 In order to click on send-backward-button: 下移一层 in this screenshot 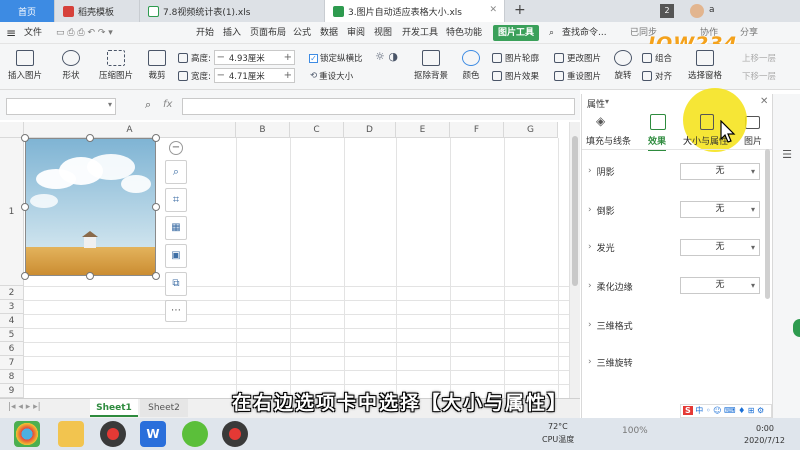, I will do `click(759, 76)`.